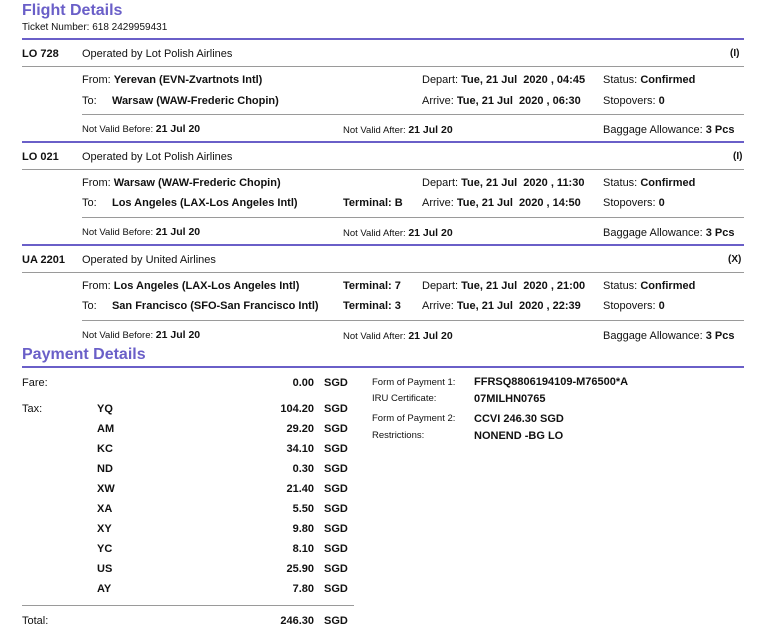 The width and height of the screenshot is (759, 643). What do you see at coordinates (105, 409) in the screenshot?
I see `tax-code: YQ` at bounding box center [105, 409].